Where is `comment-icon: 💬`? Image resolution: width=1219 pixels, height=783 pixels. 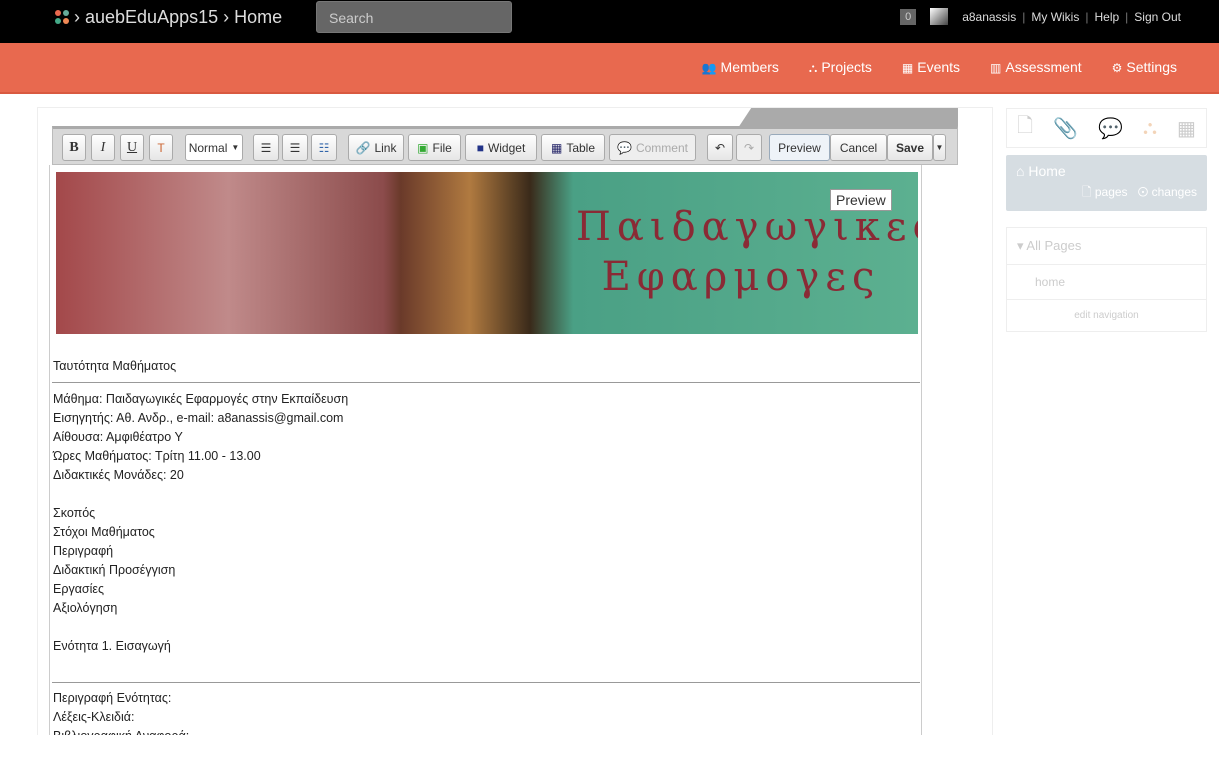 comment-icon: 💬 is located at coordinates (1110, 128).